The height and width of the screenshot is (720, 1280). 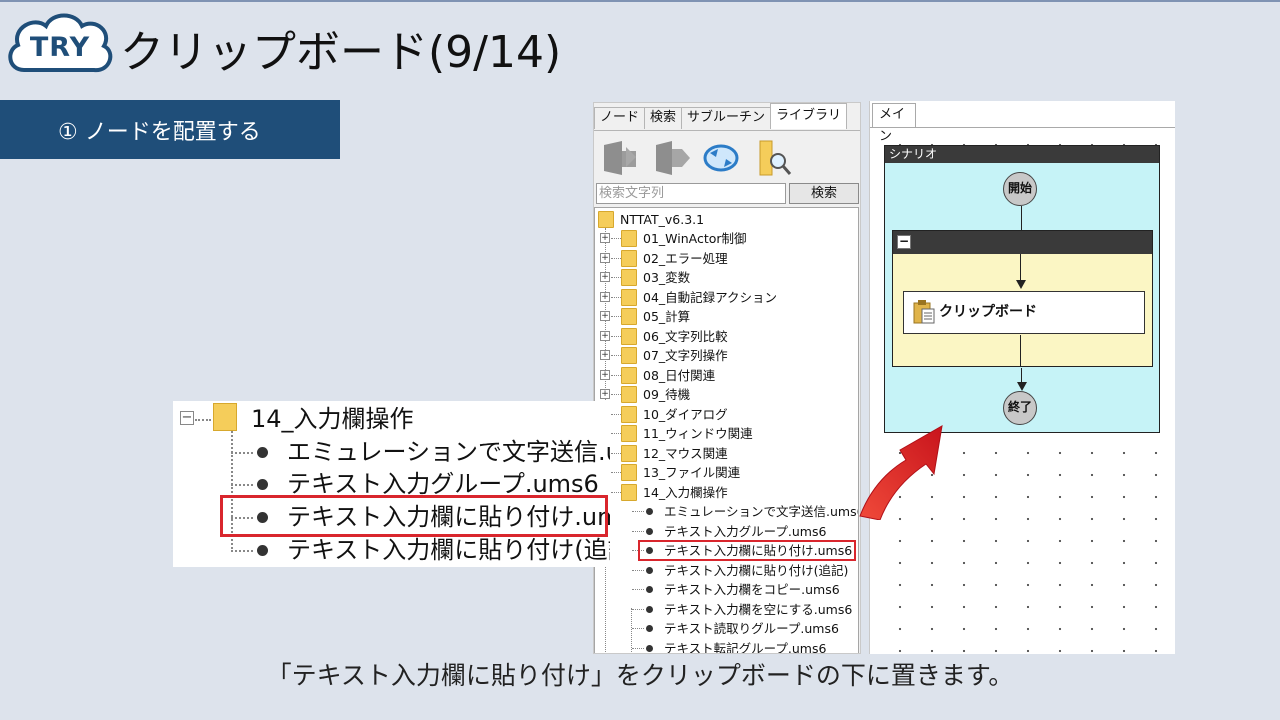 What do you see at coordinates (726, 453) in the screenshot?
I see `tree-folder: +12_マウス関連` at bounding box center [726, 453].